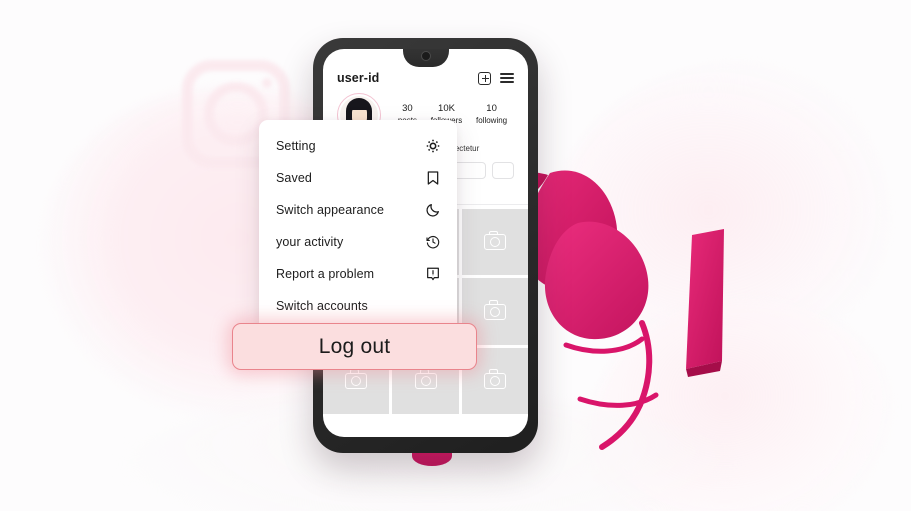 This screenshot has width=911, height=511. I want to click on stat-following-label: following, so click(492, 120).